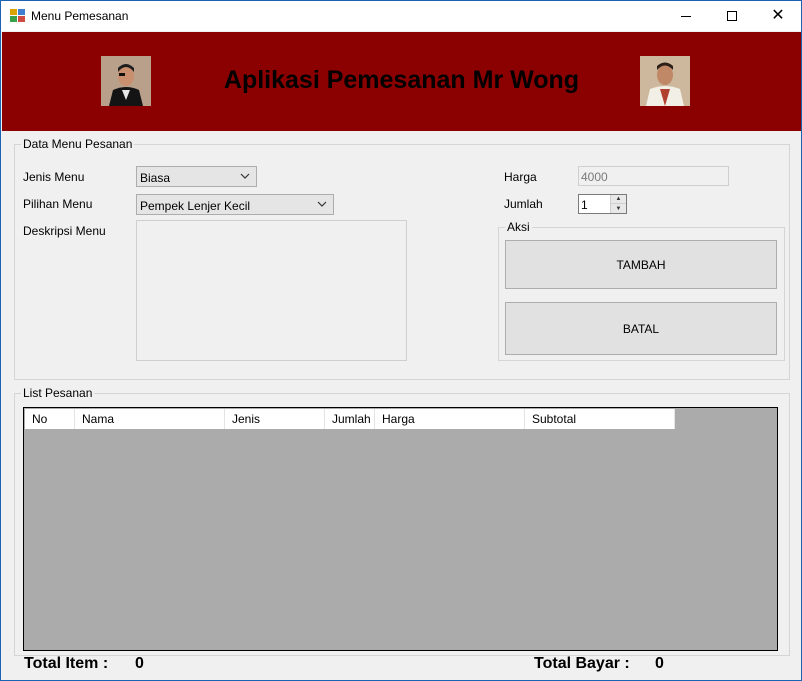  What do you see at coordinates (196, 176) in the screenshot?
I see `jenis-menu-select: Biasa` at bounding box center [196, 176].